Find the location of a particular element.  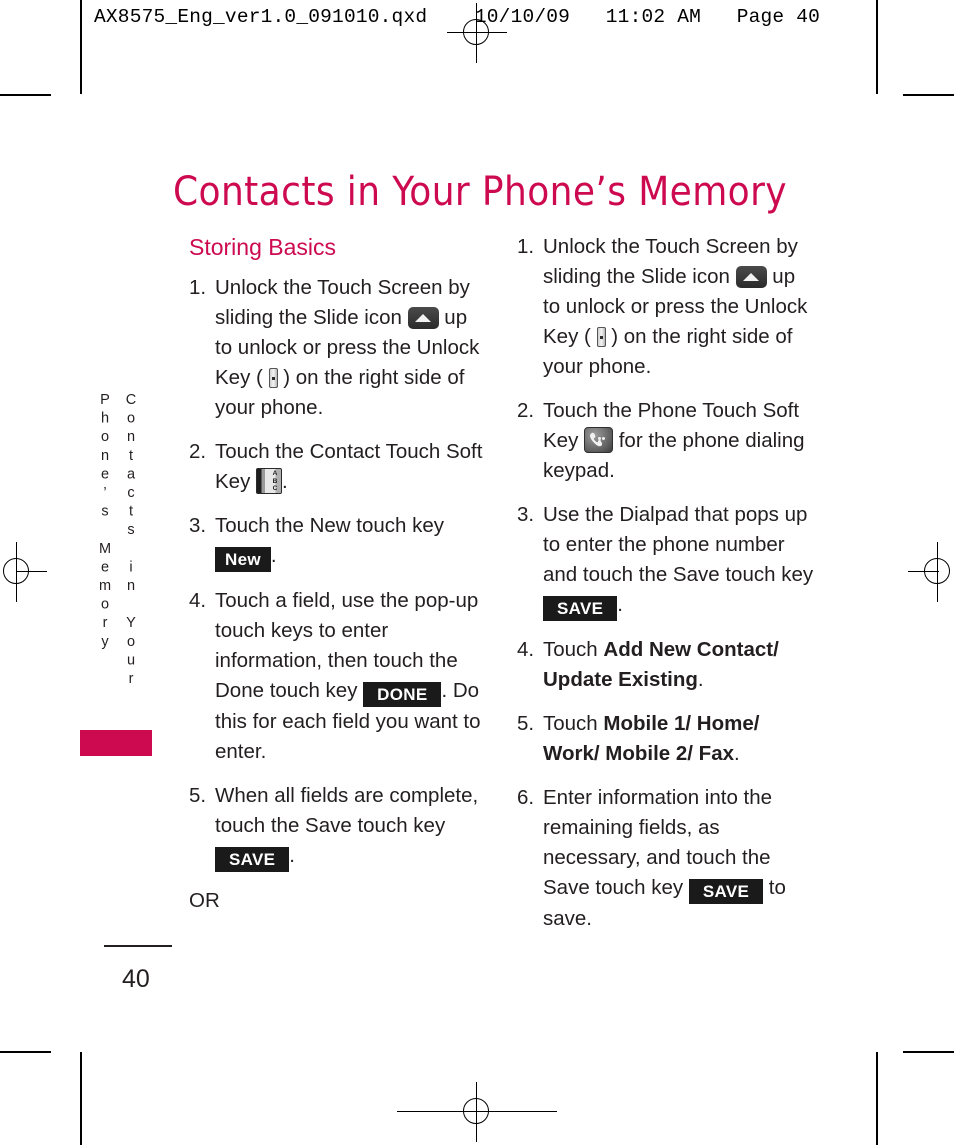

registration-mark-right is located at coordinates (931, 572).